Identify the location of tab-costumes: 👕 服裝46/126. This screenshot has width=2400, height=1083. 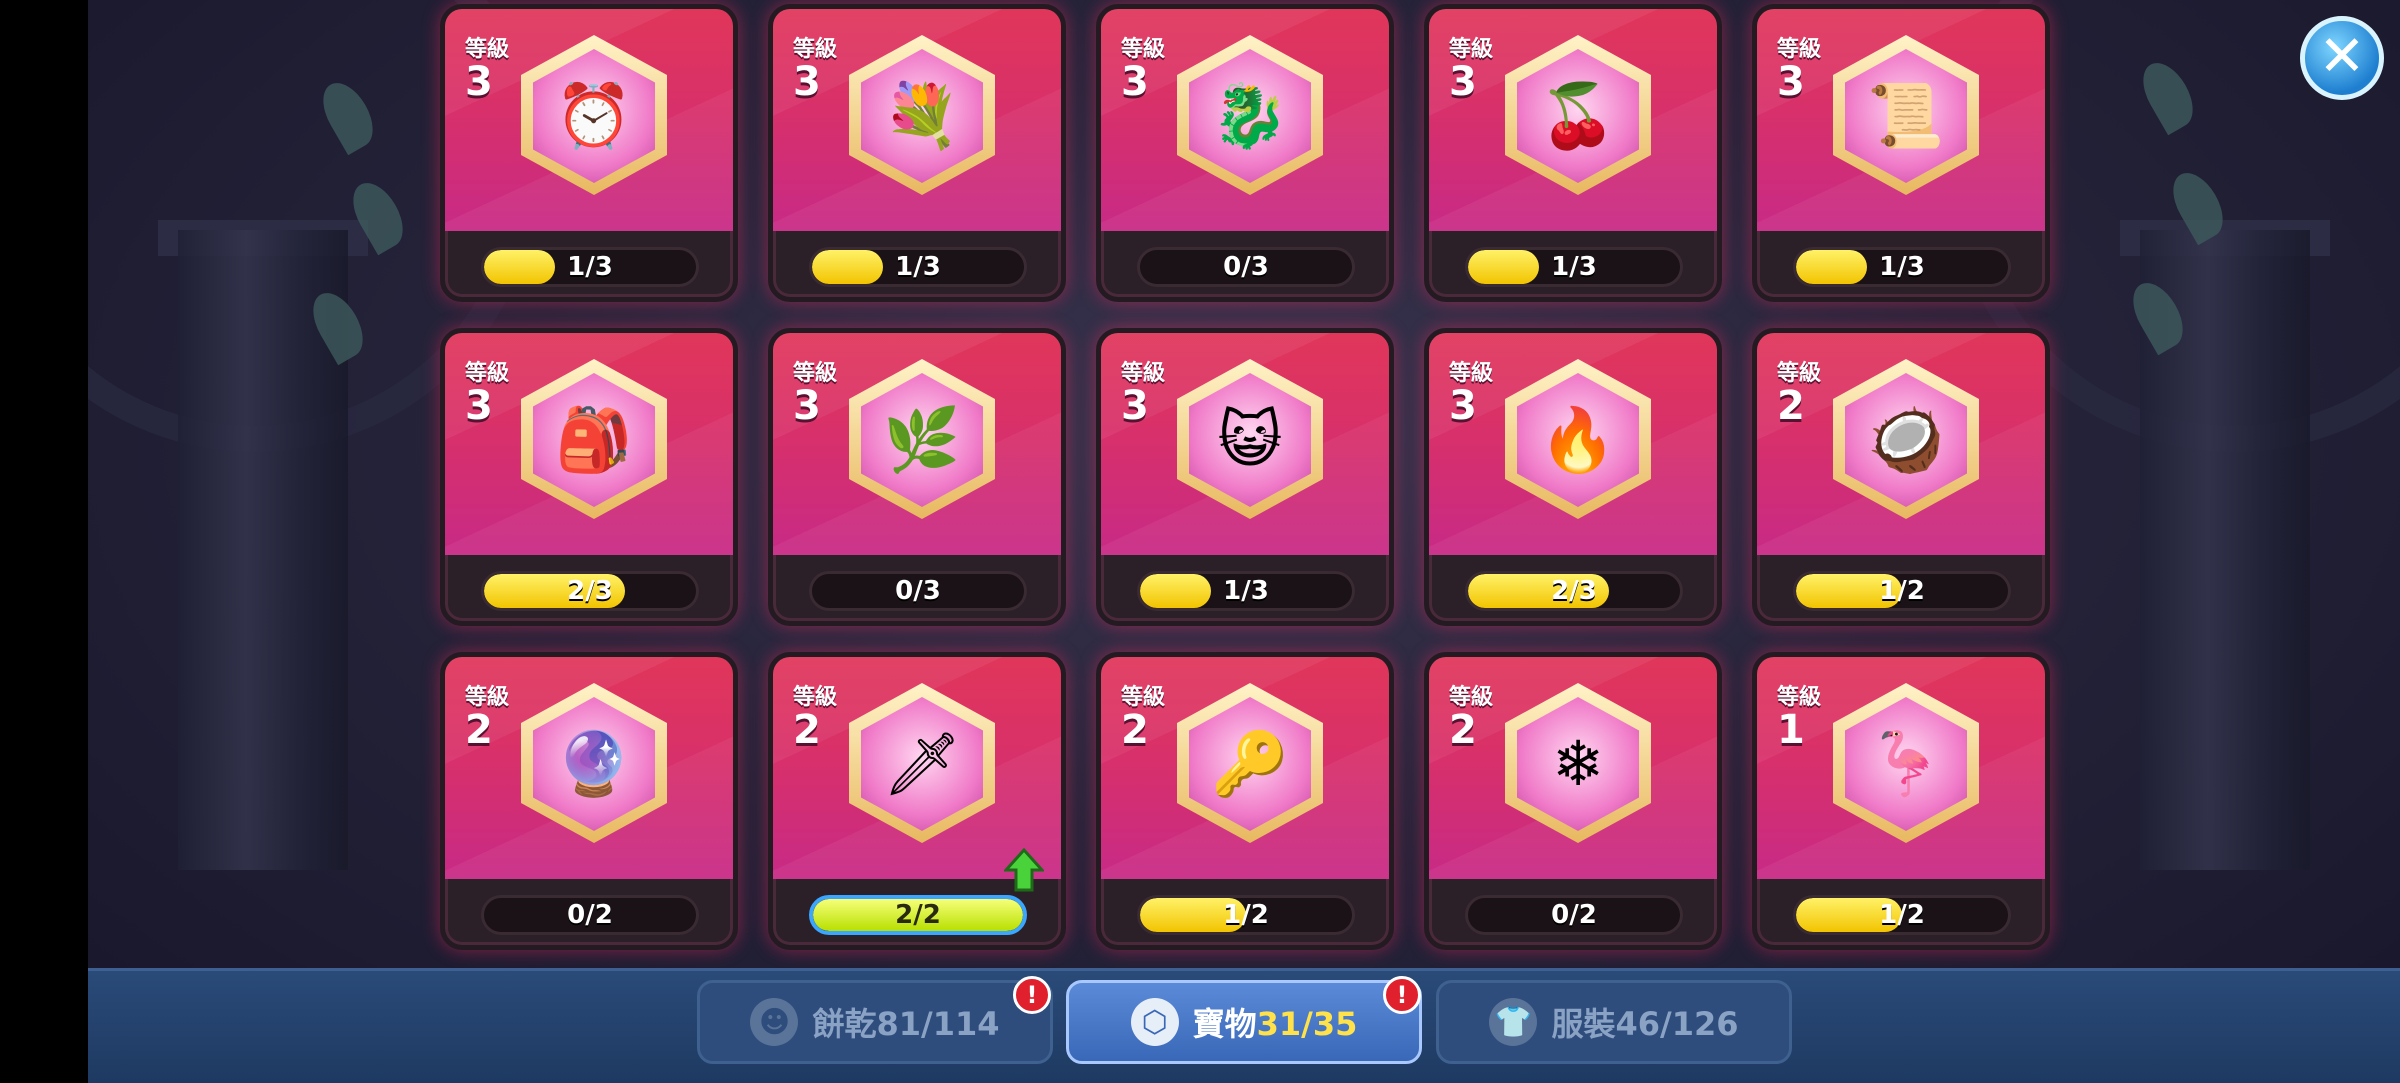
(1614, 1022).